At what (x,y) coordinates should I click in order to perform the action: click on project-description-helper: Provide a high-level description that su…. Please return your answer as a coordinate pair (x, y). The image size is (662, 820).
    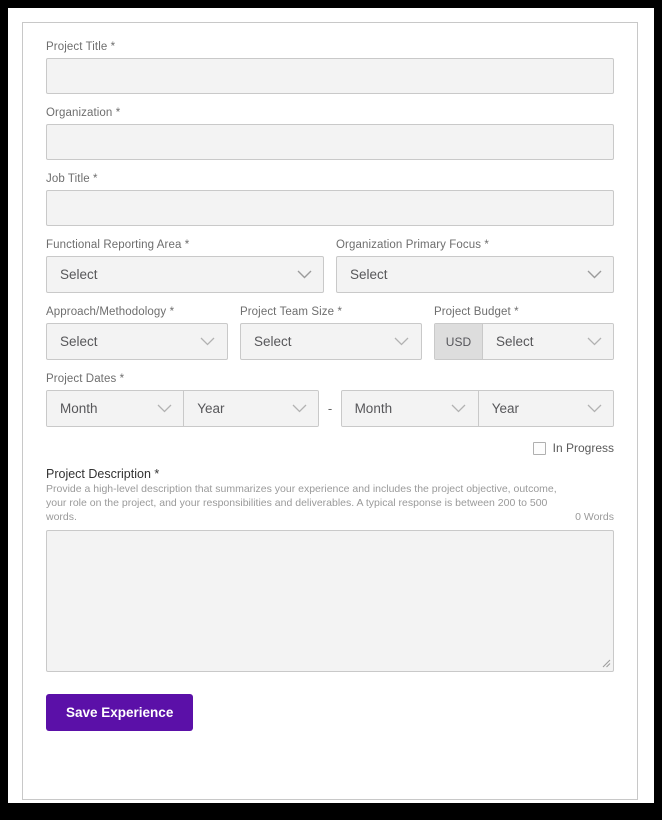
    Looking at the image, I should click on (301, 503).